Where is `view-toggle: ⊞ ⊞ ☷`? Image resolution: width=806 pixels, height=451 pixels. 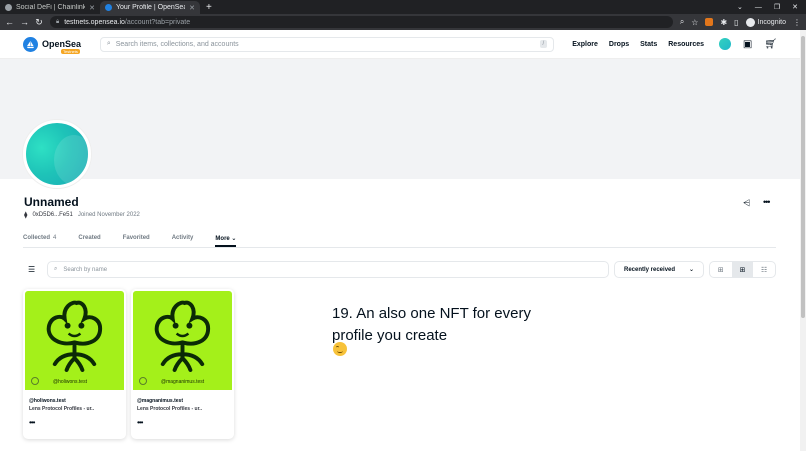 view-toggle: ⊞ ⊞ ☷ is located at coordinates (742, 269).